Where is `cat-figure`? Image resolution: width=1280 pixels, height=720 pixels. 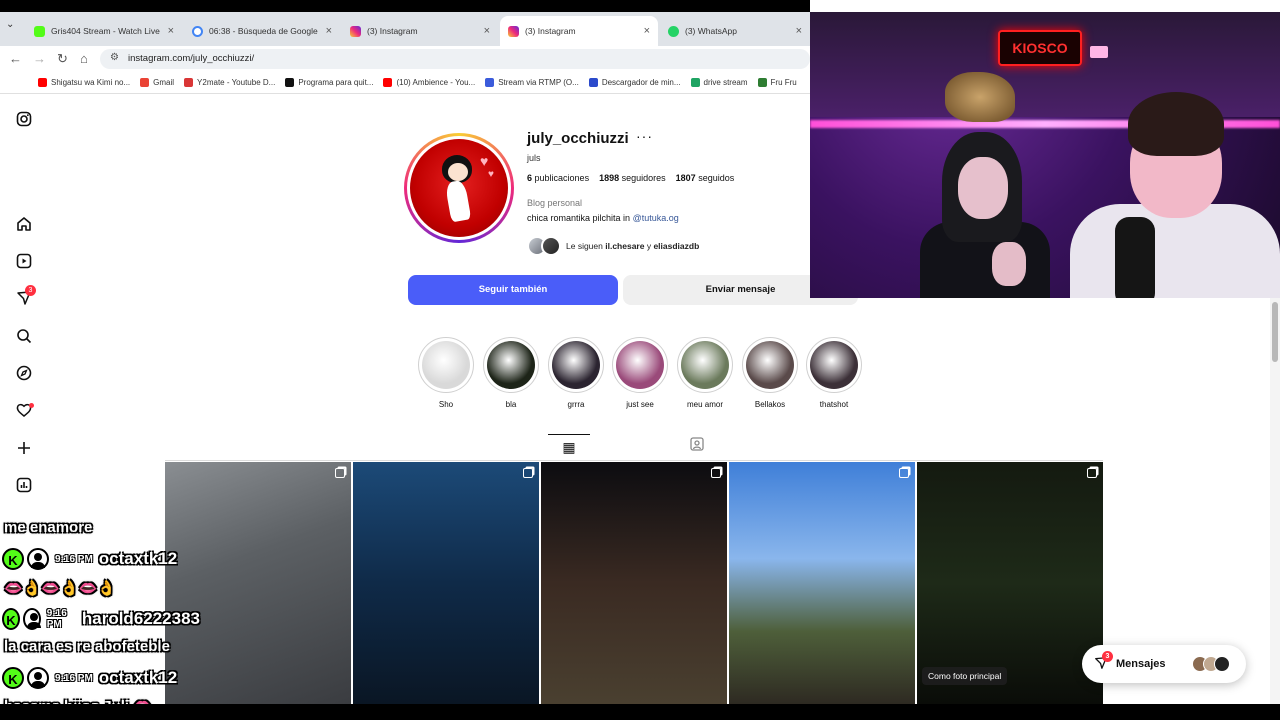 cat-figure is located at coordinates (980, 97).